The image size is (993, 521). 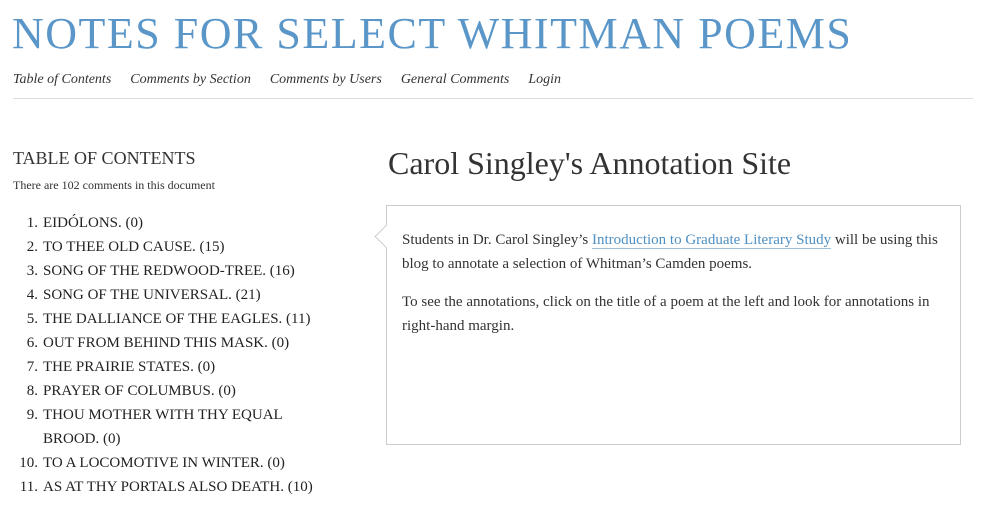 I want to click on toc-item: 4. SONG OF THE UNIVERSAL. (21), so click(x=173, y=295).